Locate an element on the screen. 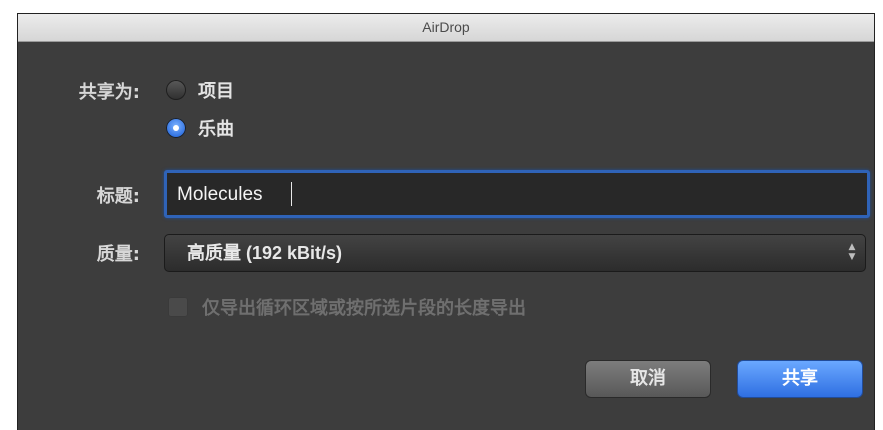 Image resolution: width=883 pixels, height=430 pixels. share-as-label: 共享为: is located at coordinates (109, 92).